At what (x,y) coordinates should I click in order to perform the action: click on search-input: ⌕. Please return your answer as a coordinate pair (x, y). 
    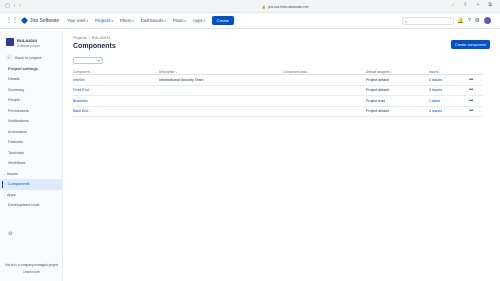
    Looking at the image, I should click on (428, 21).